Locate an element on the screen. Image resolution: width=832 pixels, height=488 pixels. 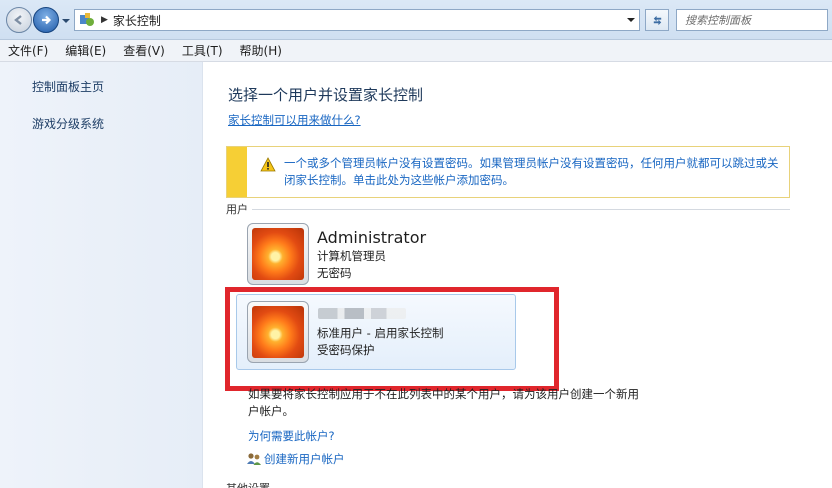
user-role: 计算机管理员 is located at coordinates (351, 256).